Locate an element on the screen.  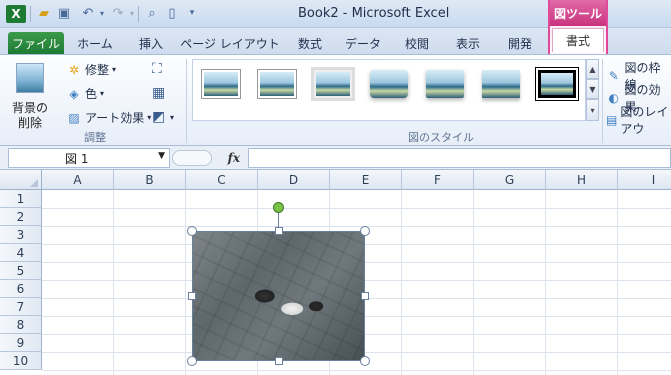
tab-insert: 挿入 is located at coordinates (151, 43).